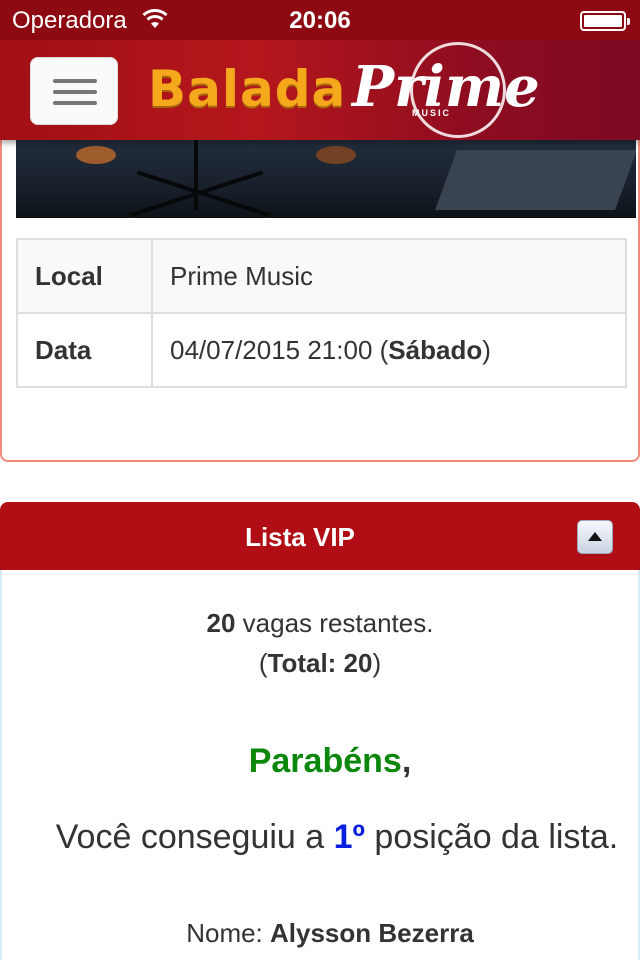  I want to click on vip-list-header: Lista VIP, so click(320, 536).